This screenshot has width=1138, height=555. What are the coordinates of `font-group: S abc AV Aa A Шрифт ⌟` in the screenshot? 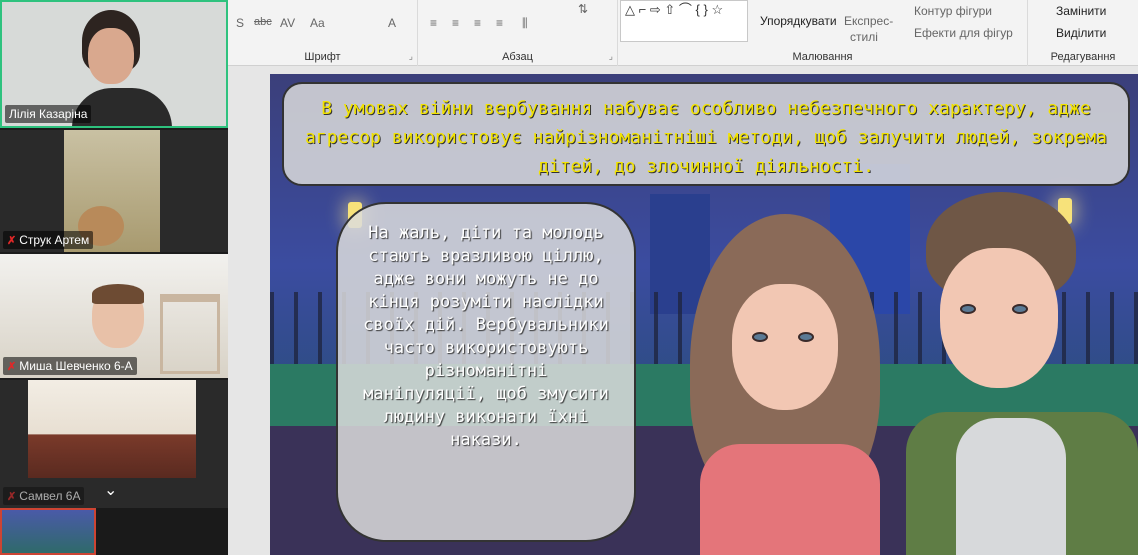 It's located at (323, 33).